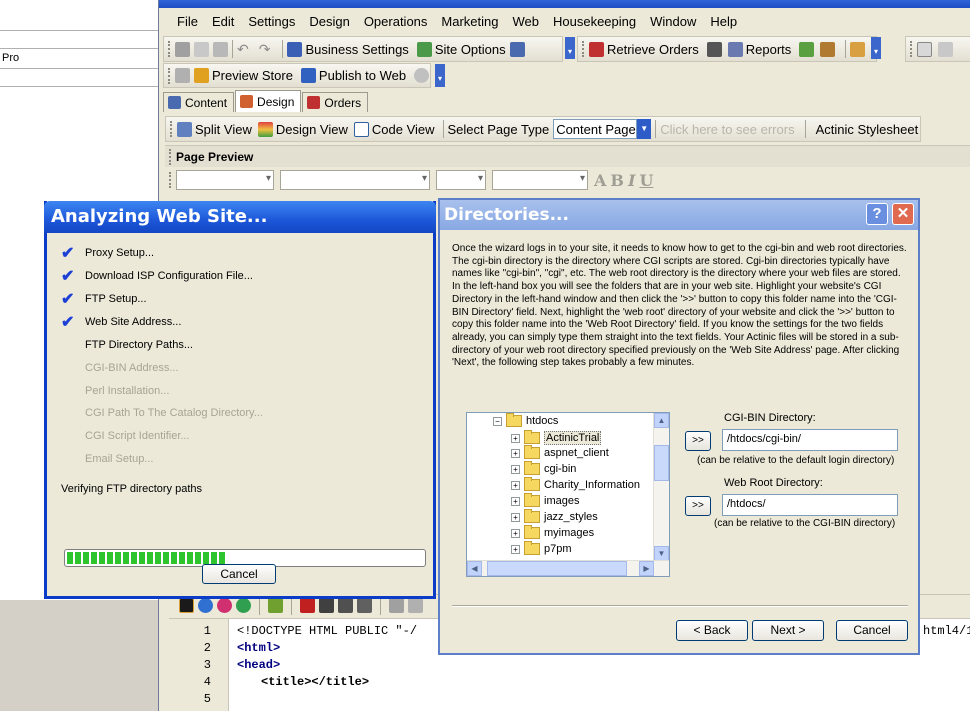  What do you see at coordinates (554, 516) in the screenshot?
I see `tree-node: + jazz_styles` at bounding box center [554, 516].